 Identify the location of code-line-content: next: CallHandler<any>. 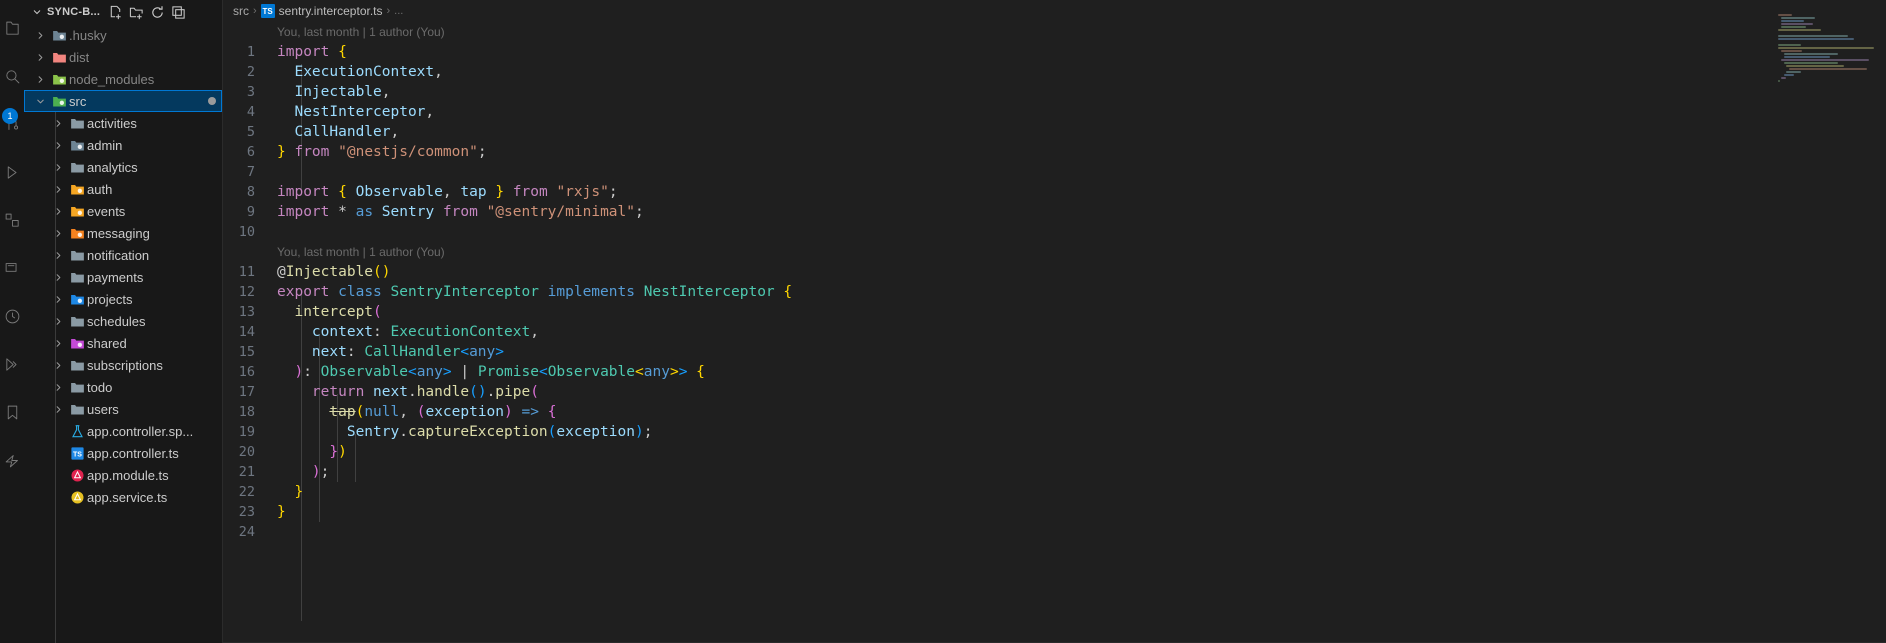
(1081, 352).